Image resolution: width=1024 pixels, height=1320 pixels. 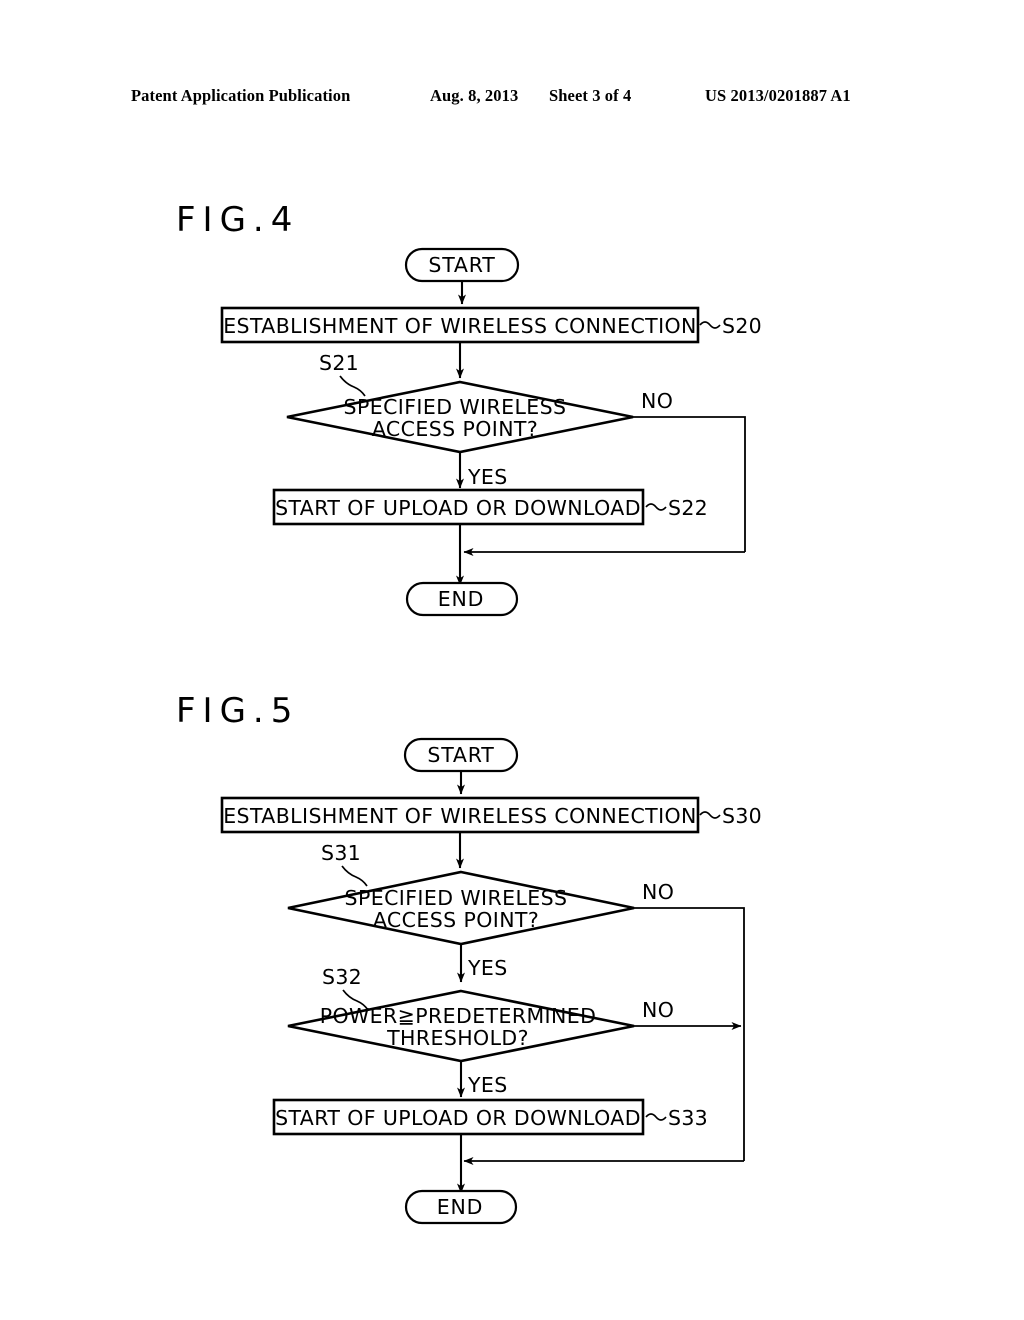 I want to click on fig4-establishment-process: ESTABLISHMENT OF WIRELESS CONNECTION, so click(x=460, y=325).